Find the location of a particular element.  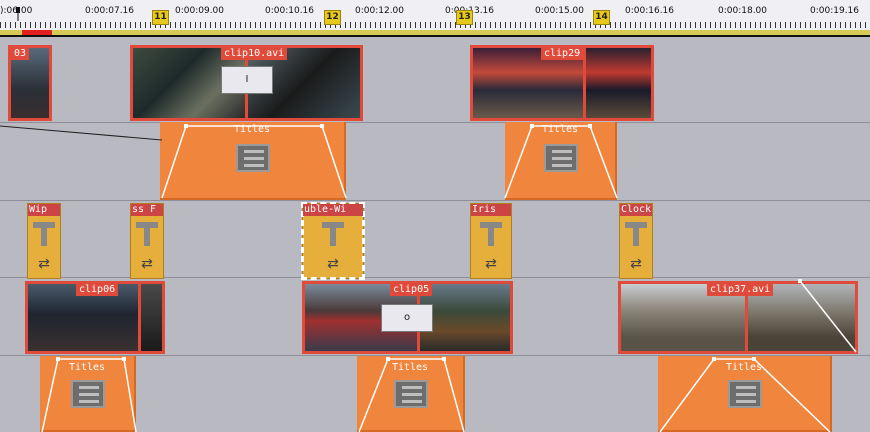

transition-label: Iris is located at coordinates (491, 210).